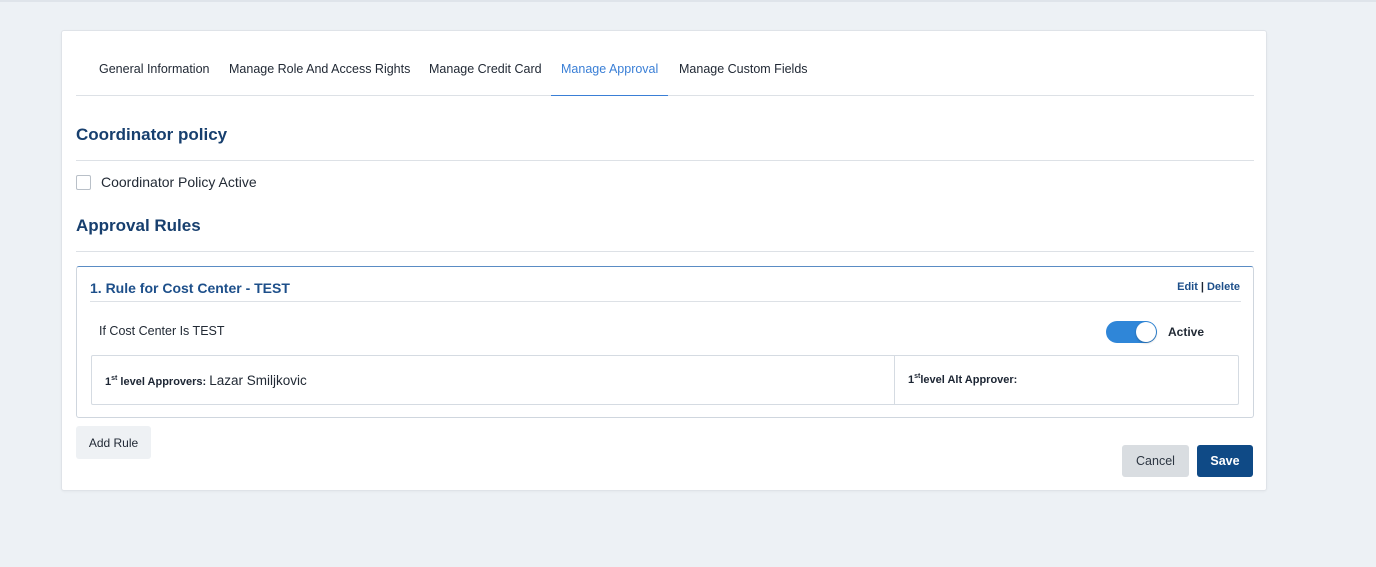 Image resolution: width=1376 pixels, height=567 pixels. What do you see at coordinates (179, 182) in the screenshot?
I see `coordinator-policy-label: Coordinator Policy Active` at bounding box center [179, 182].